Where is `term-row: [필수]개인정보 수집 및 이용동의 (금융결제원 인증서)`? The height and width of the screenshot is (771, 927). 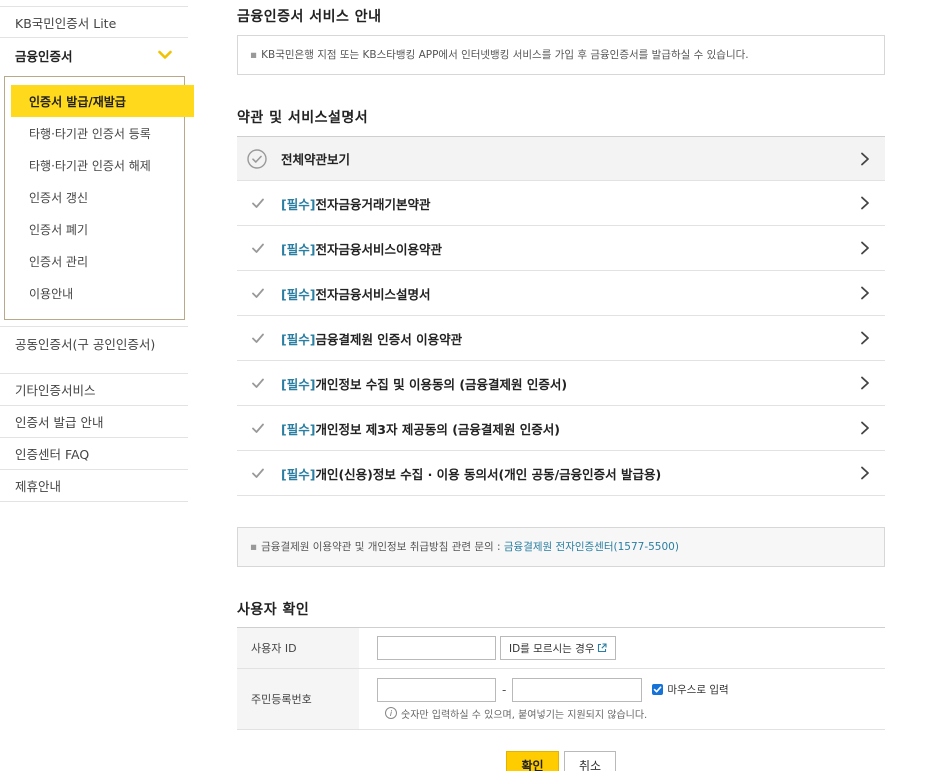
term-row: [필수]개인정보 수집 및 이용동의 (금융결제원 인증서) is located at coordinates (561, 383).